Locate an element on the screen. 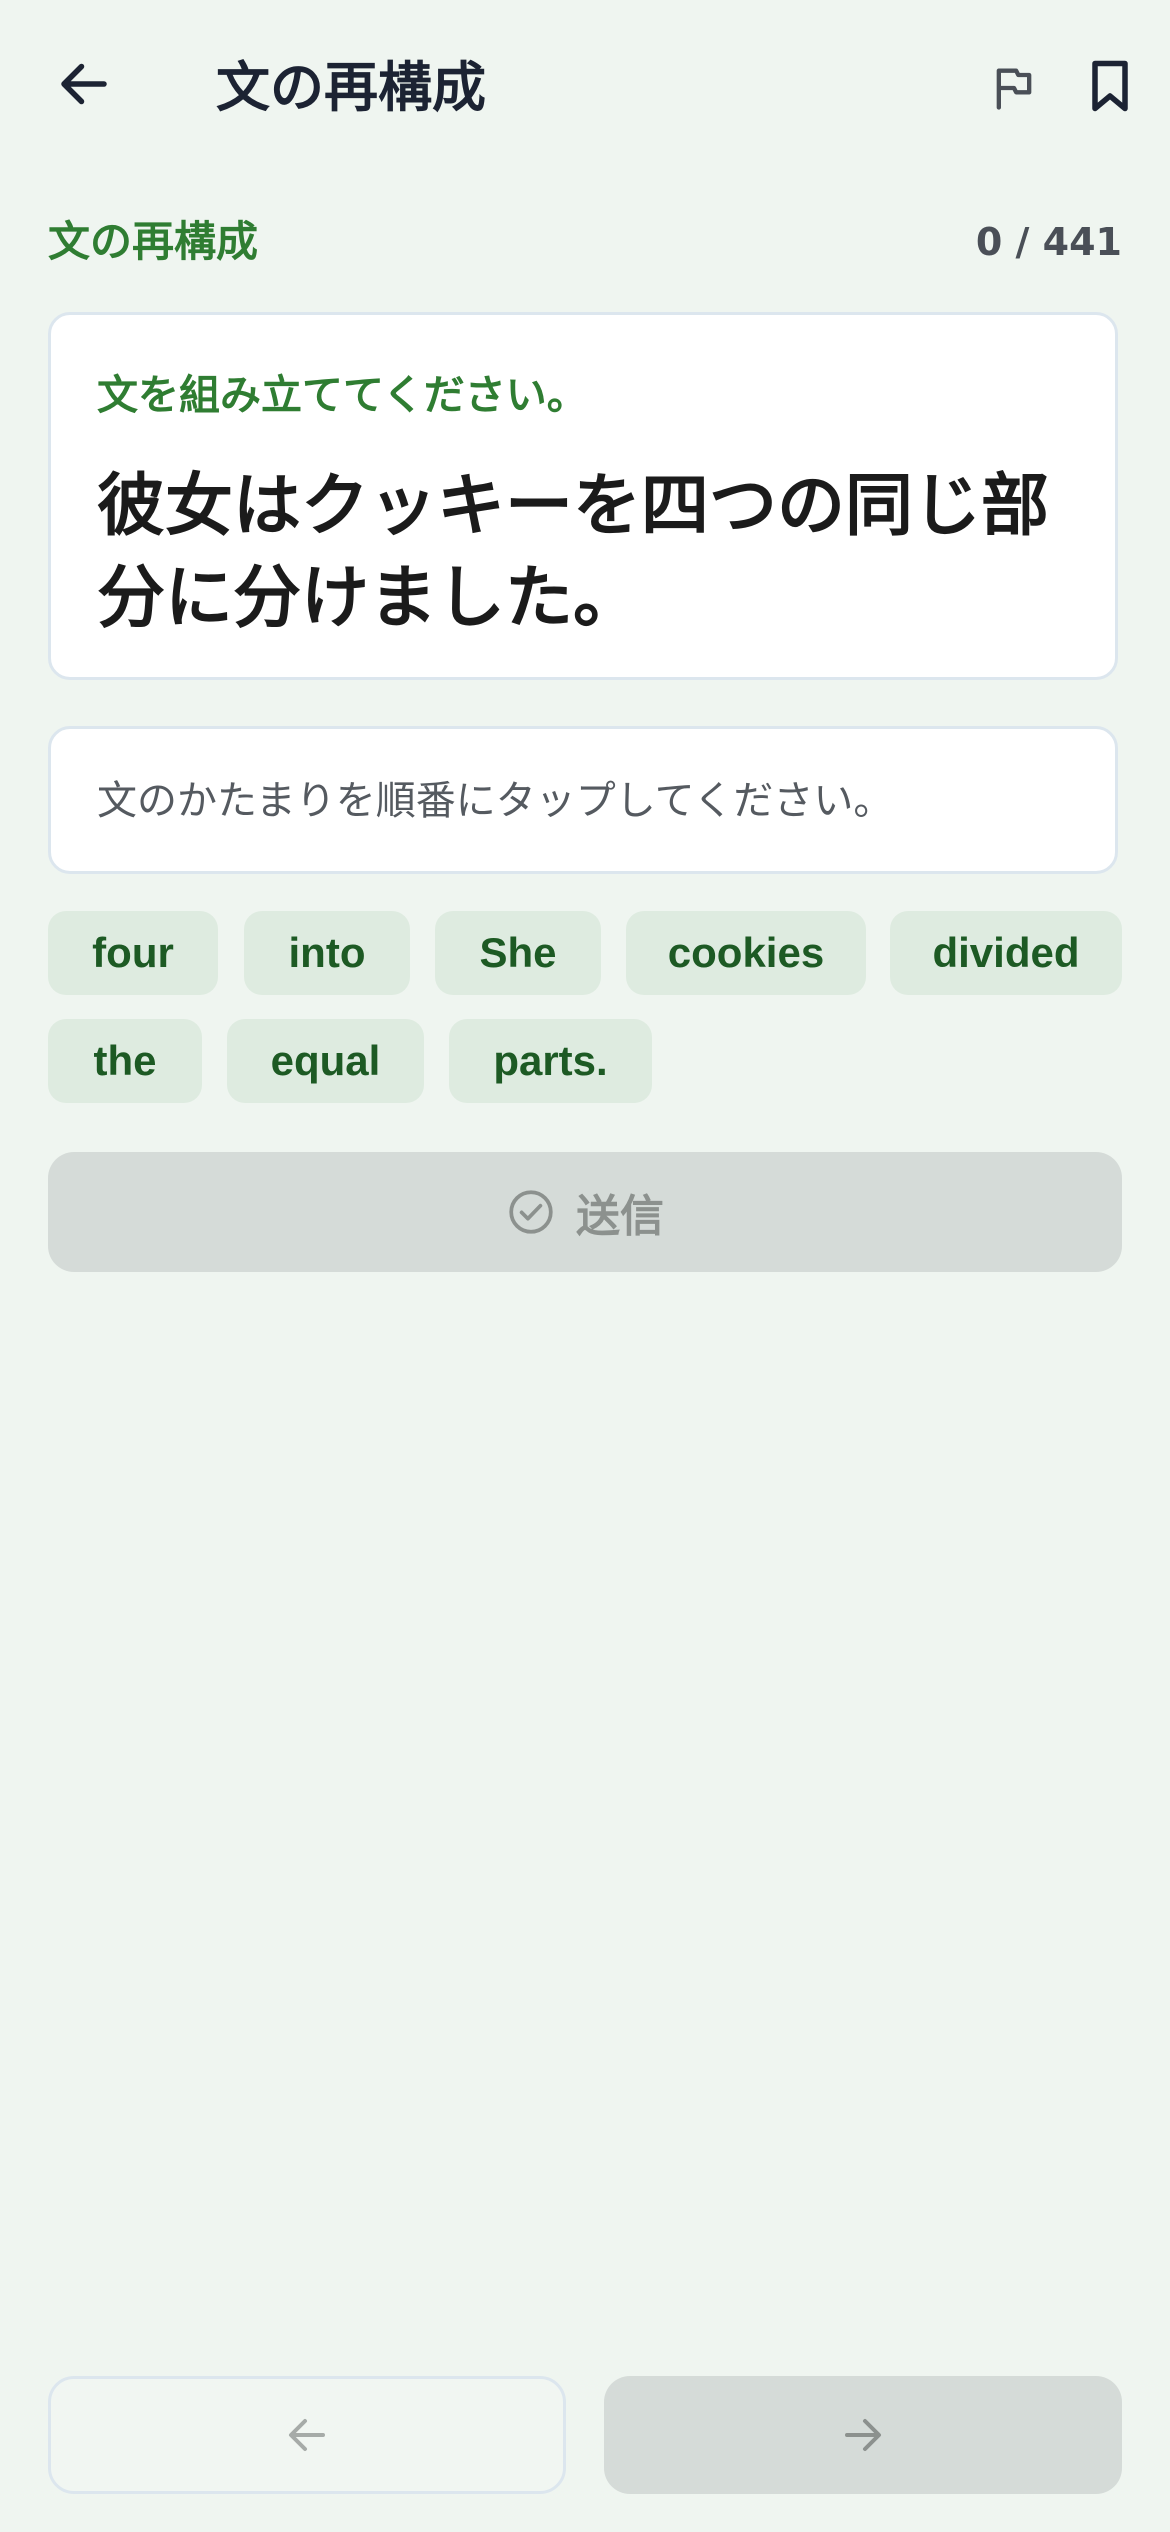 The width and height of the screenshot is (1170, 2532). word-tile: into is located at coordinates (327, 953).